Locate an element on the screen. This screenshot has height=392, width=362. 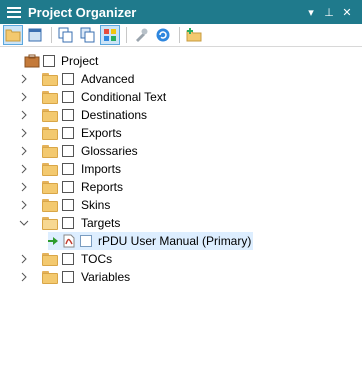
tree-item-label: TOCs is located at coordinates (97, 259).